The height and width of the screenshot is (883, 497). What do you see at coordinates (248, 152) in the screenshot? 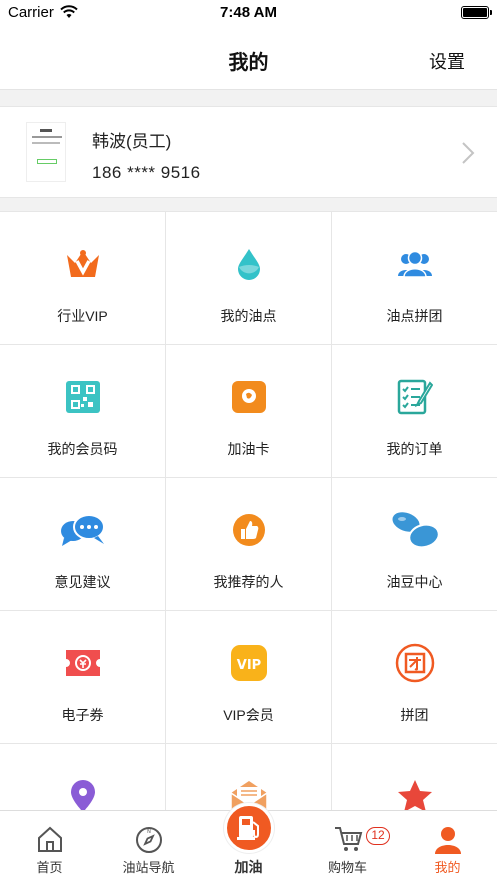
I see `profile-row: 韩波(员工) 186 **** 9516` at bounding box center [248, 152].